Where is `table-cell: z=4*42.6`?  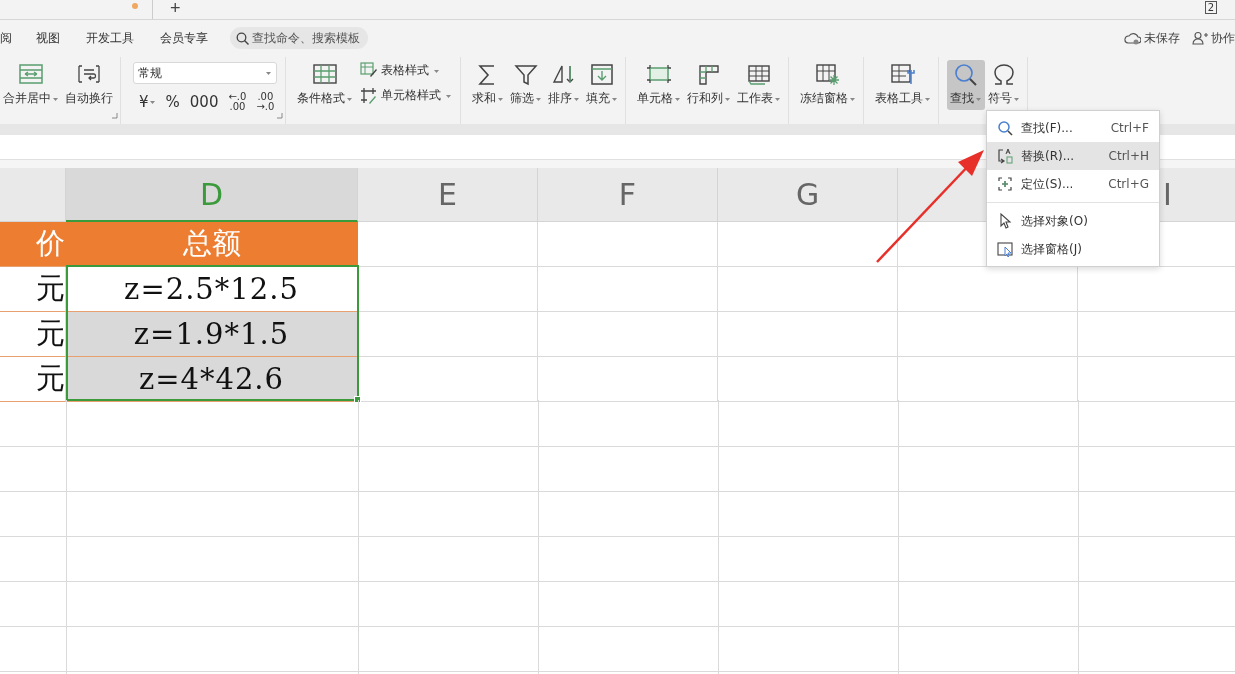
table-cell: z=4*42.6 is located at coordinates (212, 379).